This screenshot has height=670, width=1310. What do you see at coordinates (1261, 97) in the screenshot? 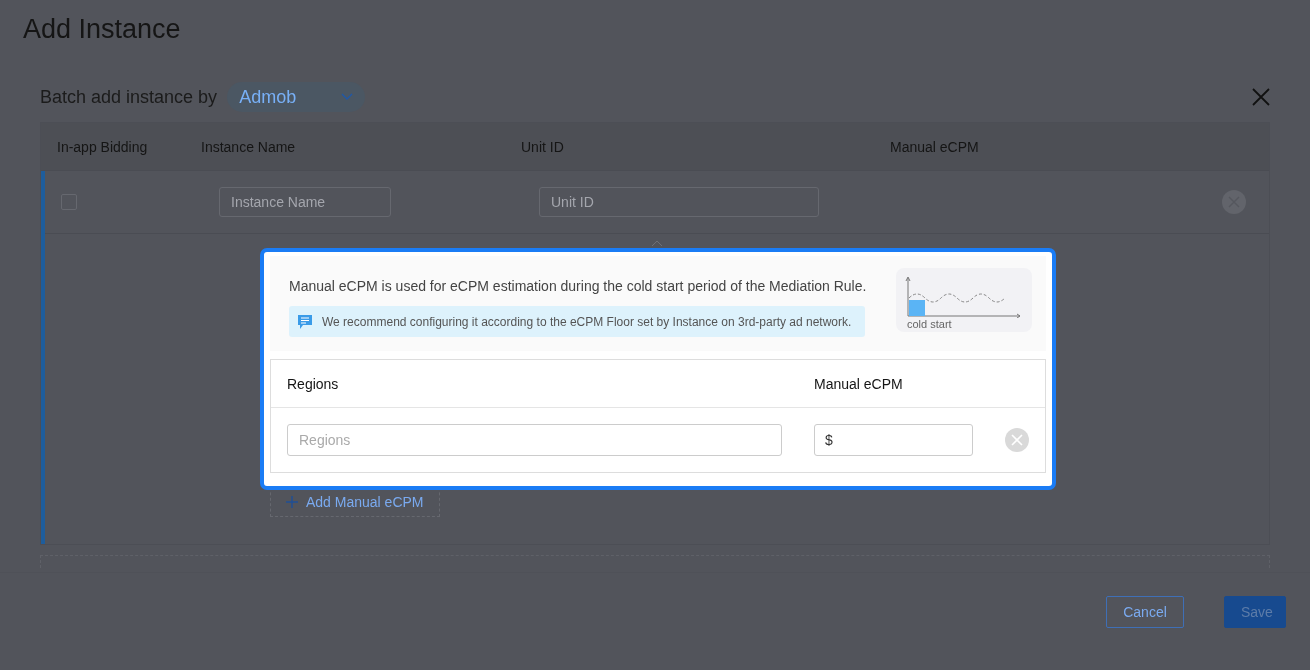
I see `close-icon` at bounding box center [1261, 97].